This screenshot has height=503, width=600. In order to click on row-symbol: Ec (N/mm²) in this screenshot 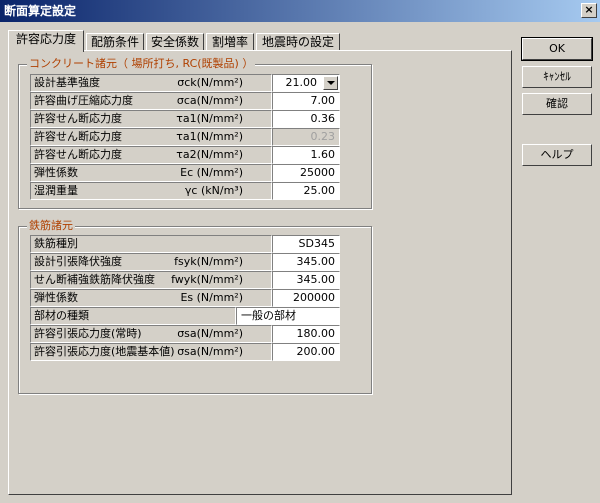, I will do `click(211, 172)`.